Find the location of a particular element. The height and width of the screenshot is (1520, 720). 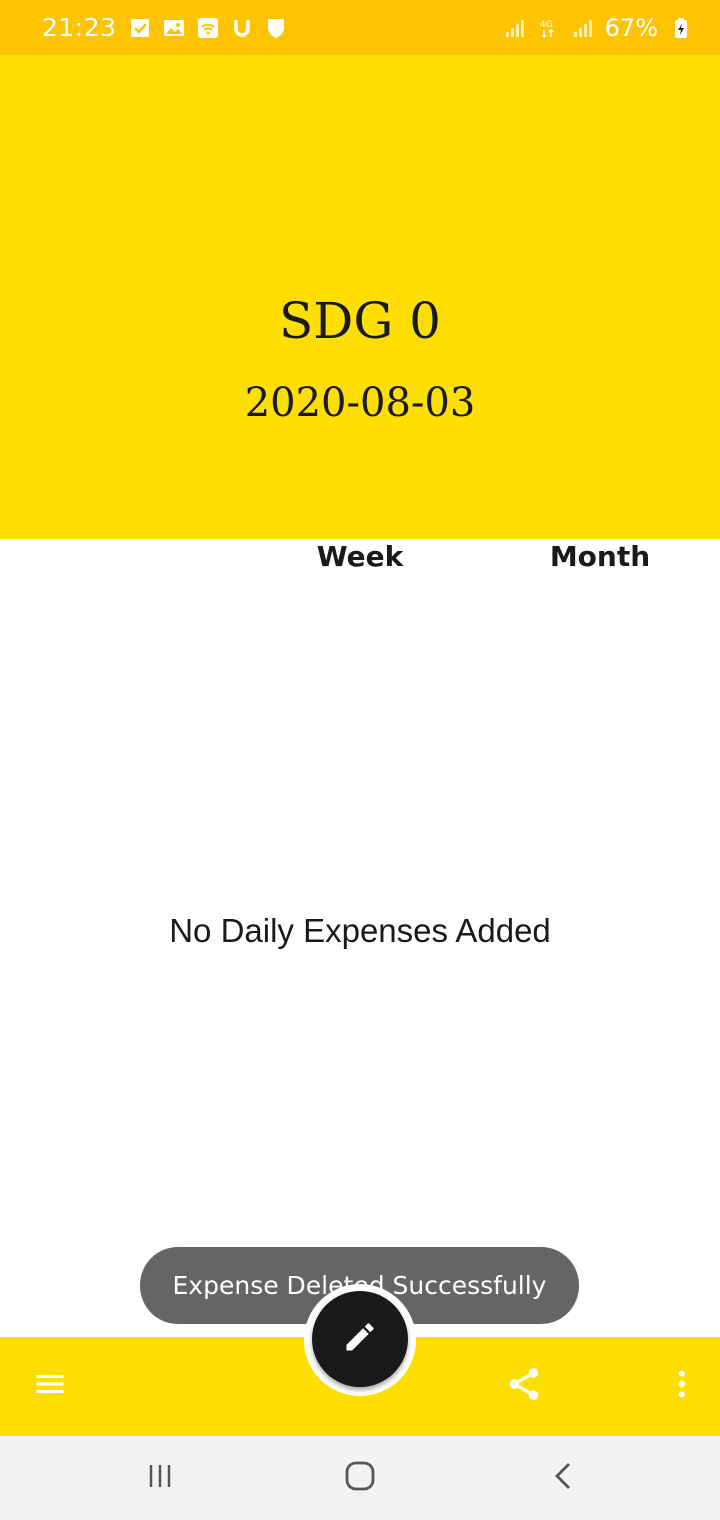

share-button is located at coordinates (524, 1386).